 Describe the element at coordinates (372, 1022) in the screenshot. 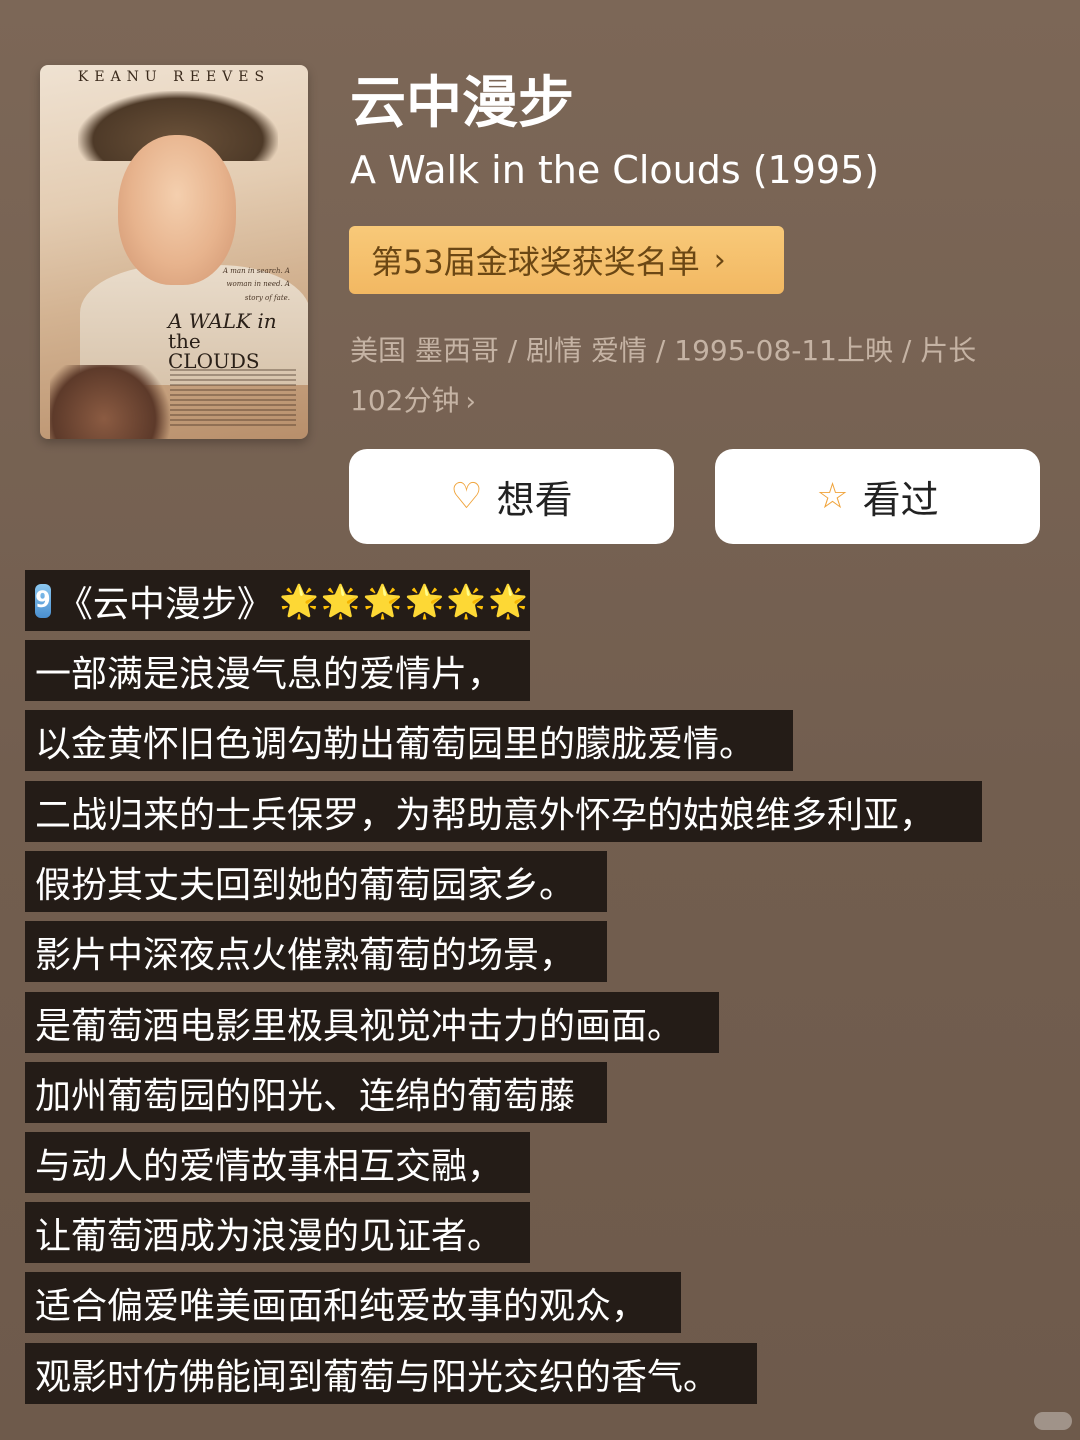

I see `review-line: 是葡萄酒电影里极具视觉冲击力的画面。` at that location.